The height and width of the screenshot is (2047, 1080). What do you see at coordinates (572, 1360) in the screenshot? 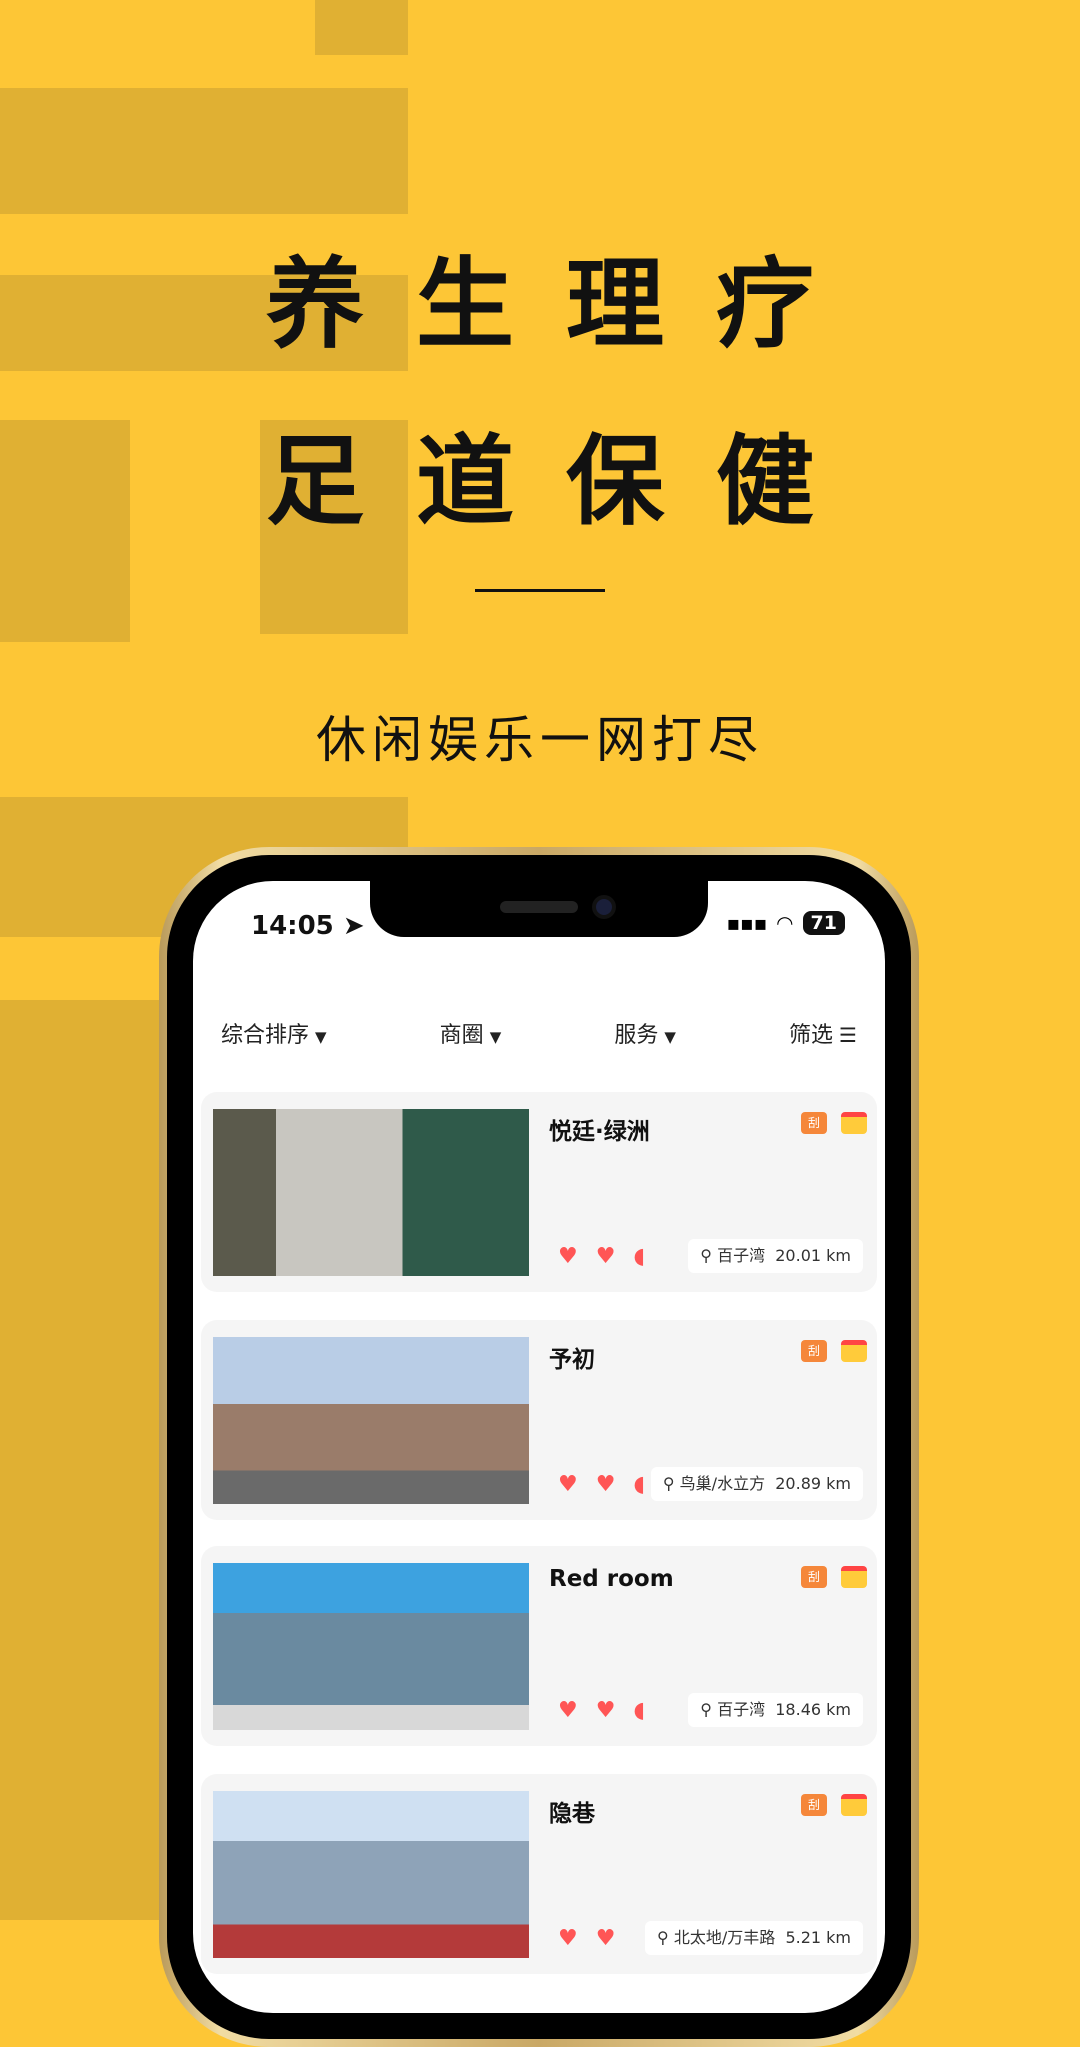
I see `shop-name: 予初` at bounding box center [572, 1360].